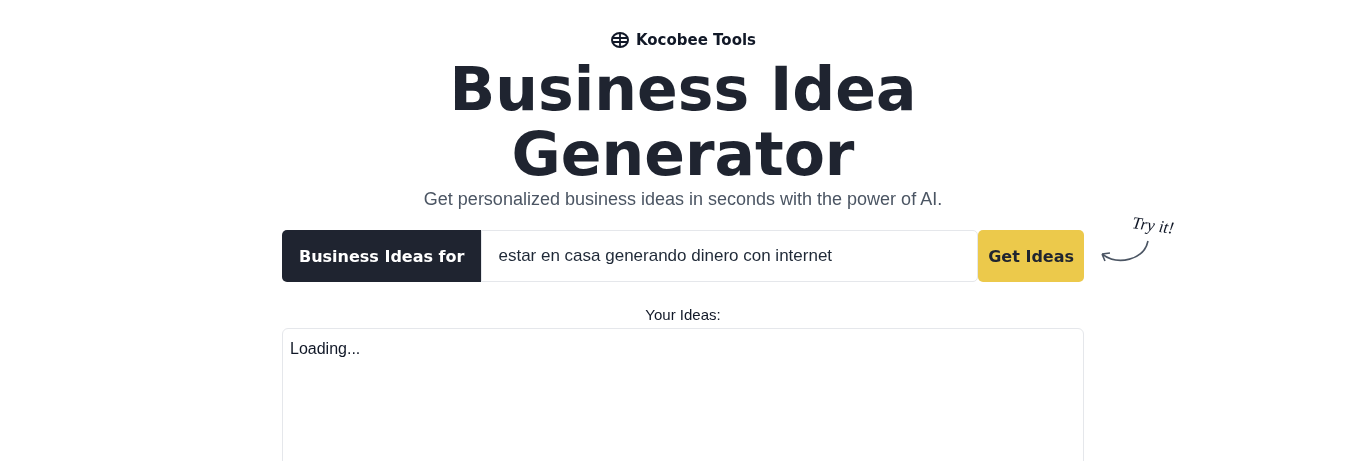 The image size is (1366, 461). I want to click on ideas-label: Your Ideas:, so click(683, 314).